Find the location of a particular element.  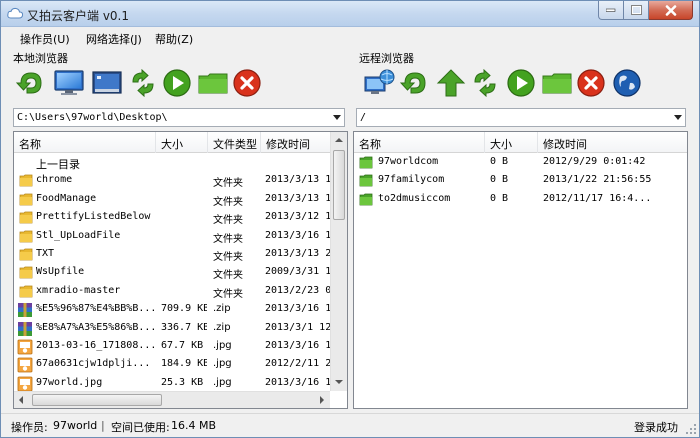

remote-delete-button is located at coordinates (591, 83).